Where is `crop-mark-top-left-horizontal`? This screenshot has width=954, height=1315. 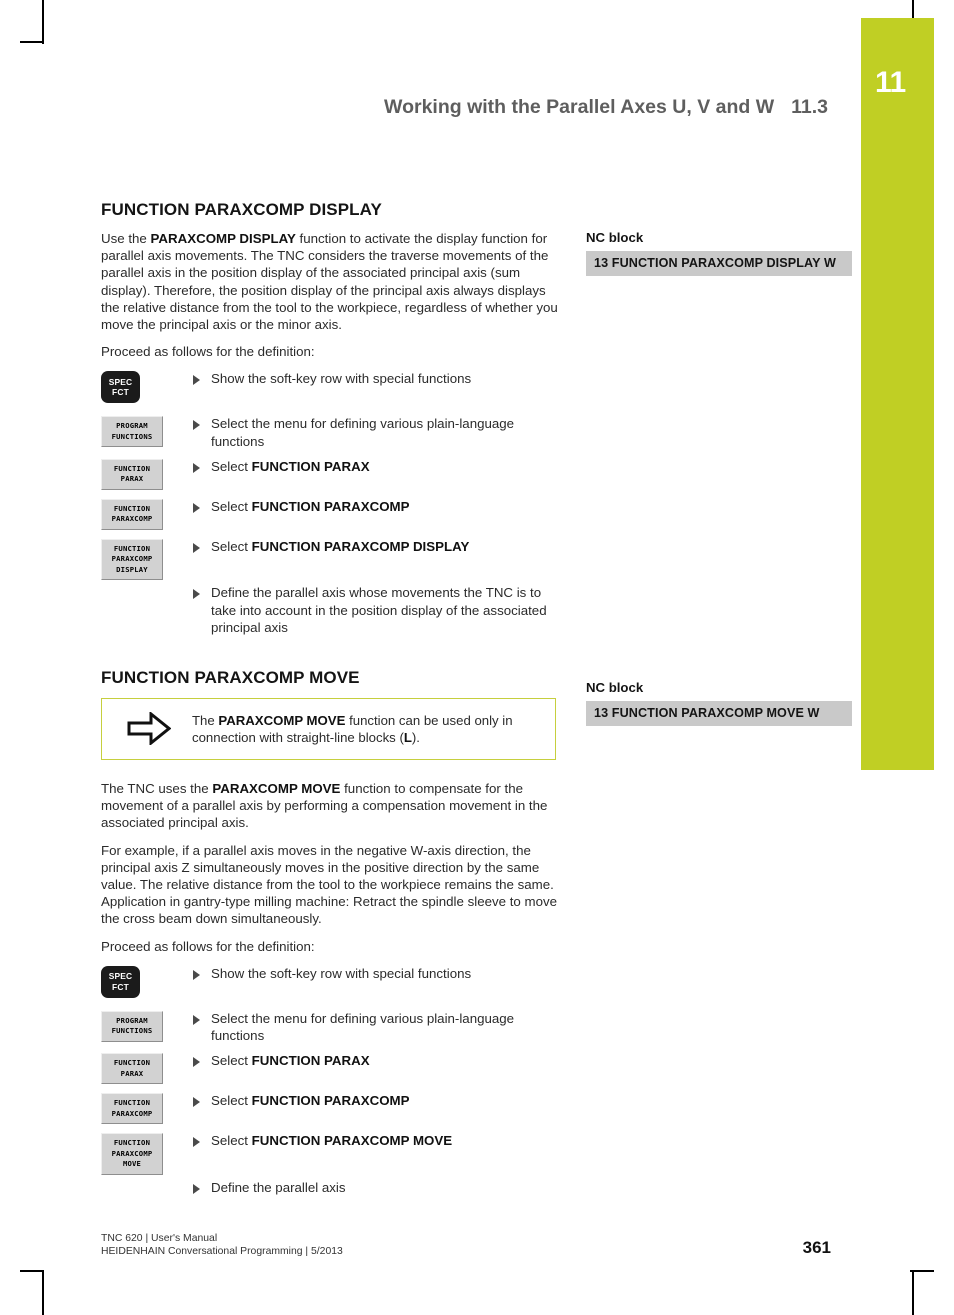 crop-mark-top-left-horizontal is located at coordinates (32, 42).